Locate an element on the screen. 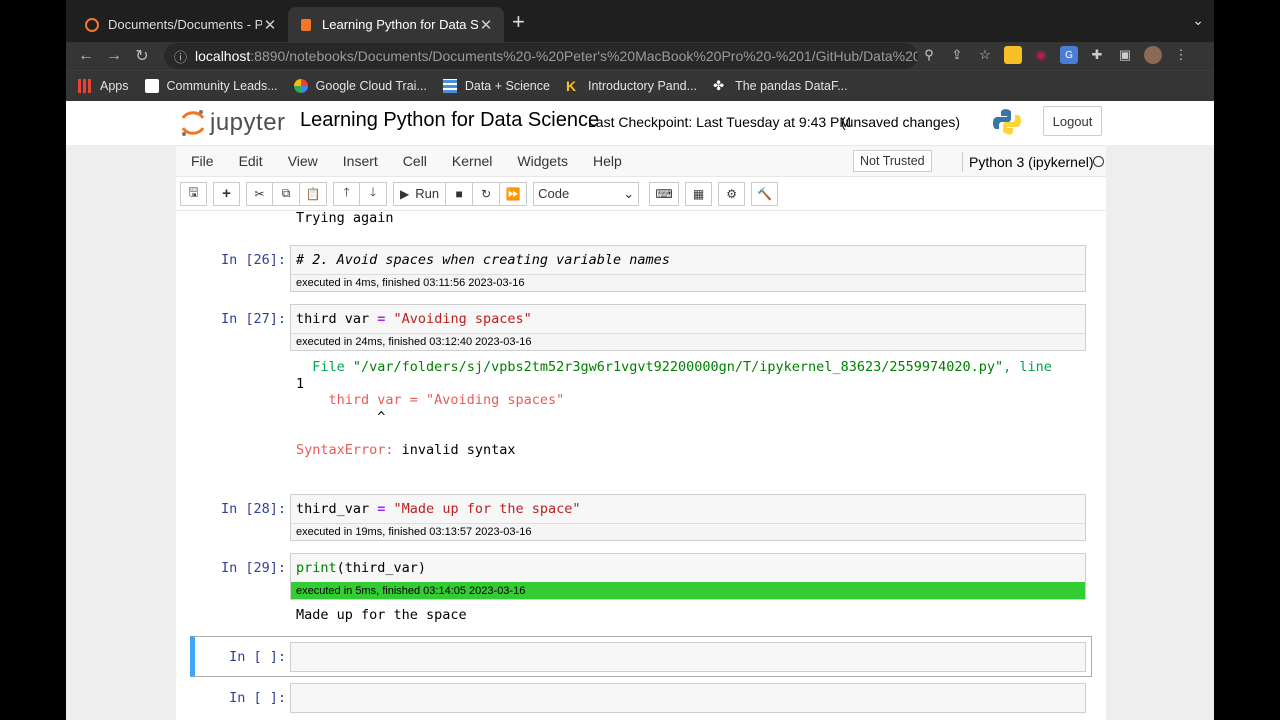  bookmark-apps: Apps is located at coordinates (103, 86).